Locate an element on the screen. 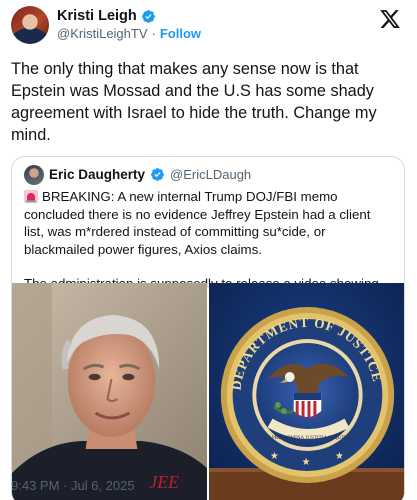  author-info: Kristi Leigh @KristiLeighTV · Follow is located at coordinates (129, 23).